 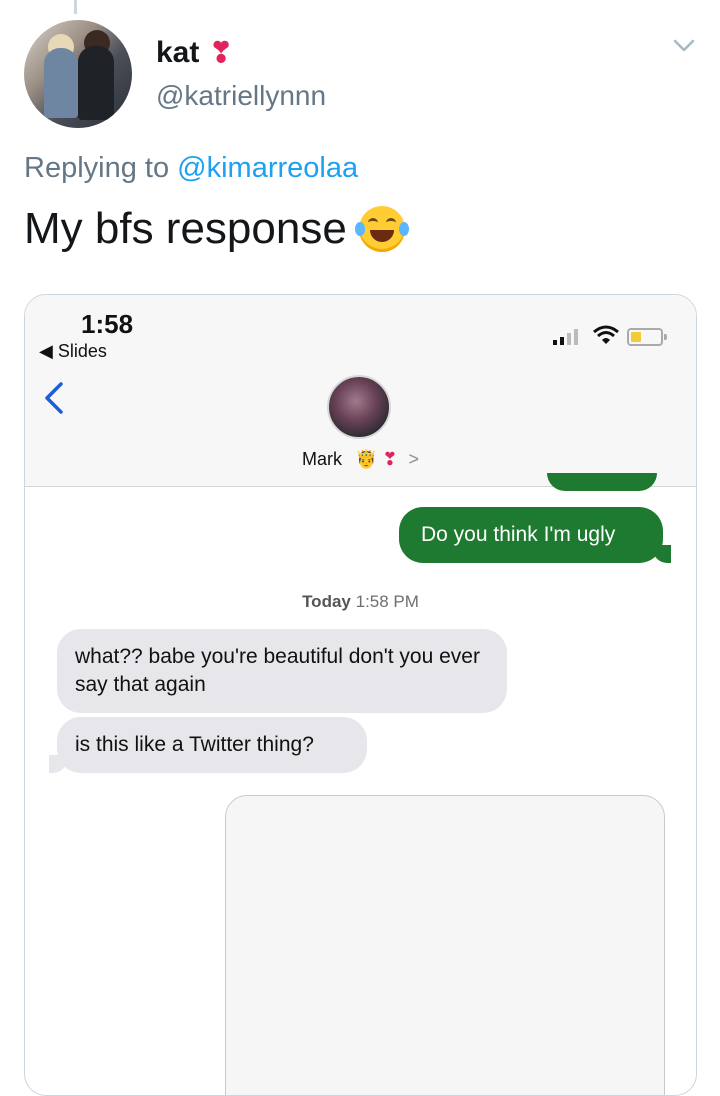 I want to click on replying-prefix: Replying to, so click(x=97, y=168).